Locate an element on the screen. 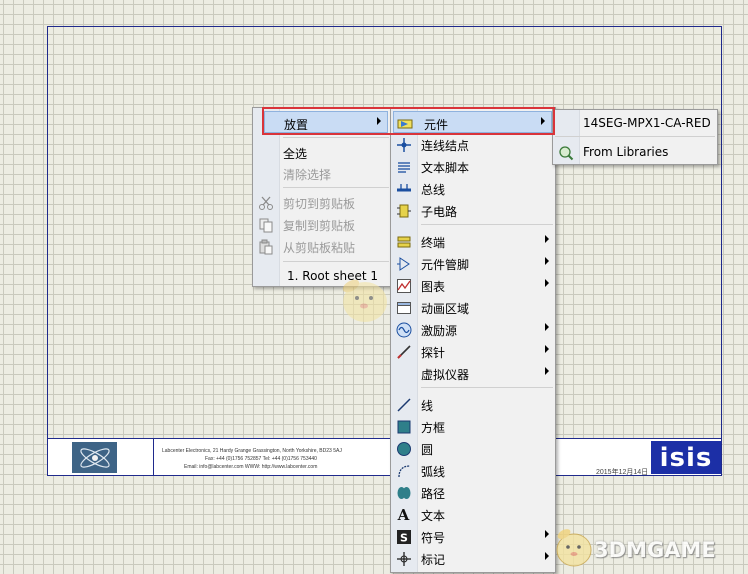  device-pin-icon is located at coordinates (403, 263).